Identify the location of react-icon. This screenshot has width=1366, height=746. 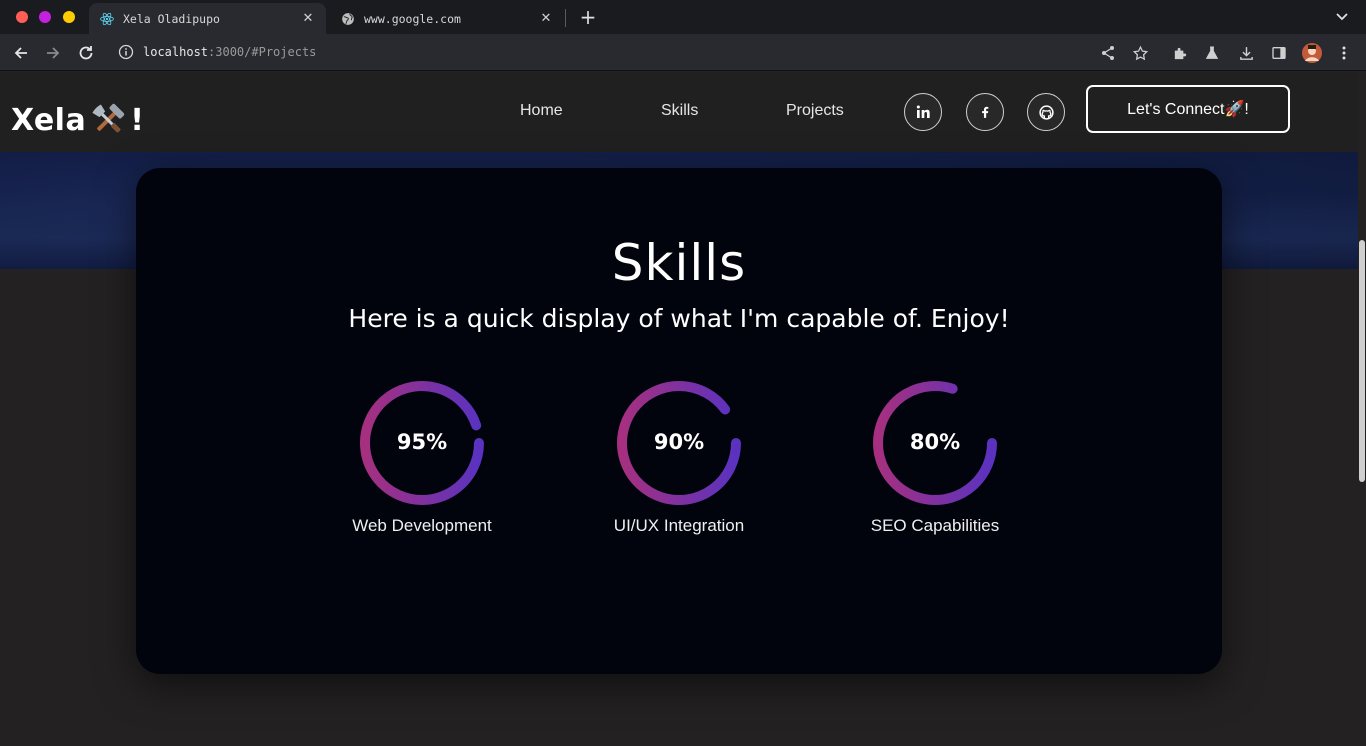
(107, 19).